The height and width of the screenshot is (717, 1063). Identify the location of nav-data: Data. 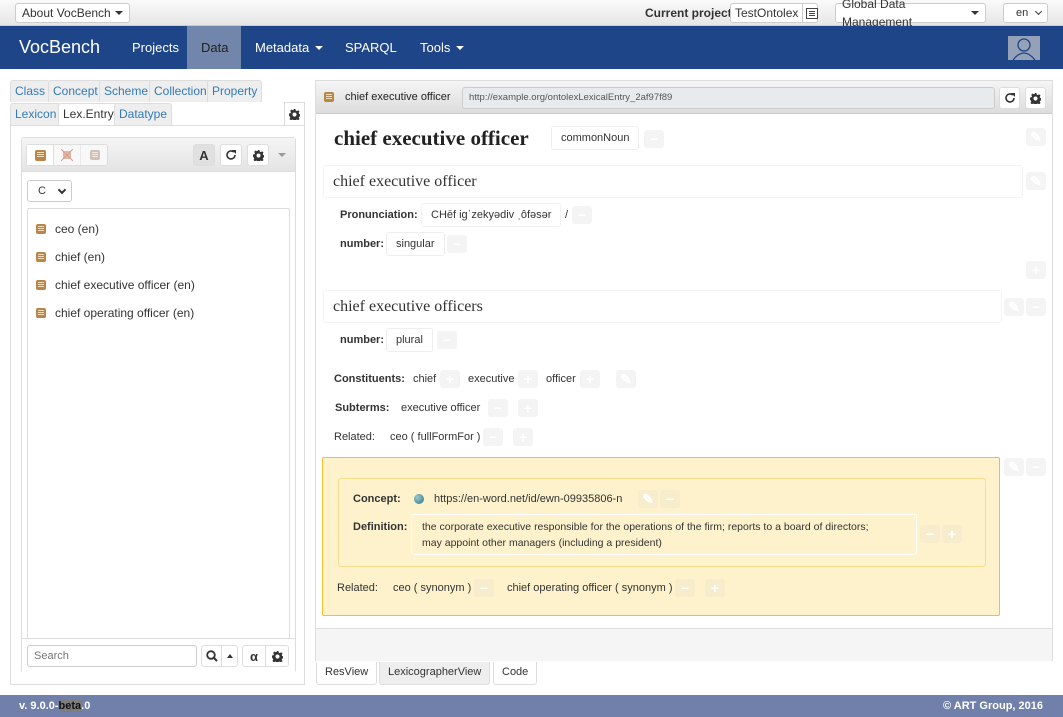
(214, 47).